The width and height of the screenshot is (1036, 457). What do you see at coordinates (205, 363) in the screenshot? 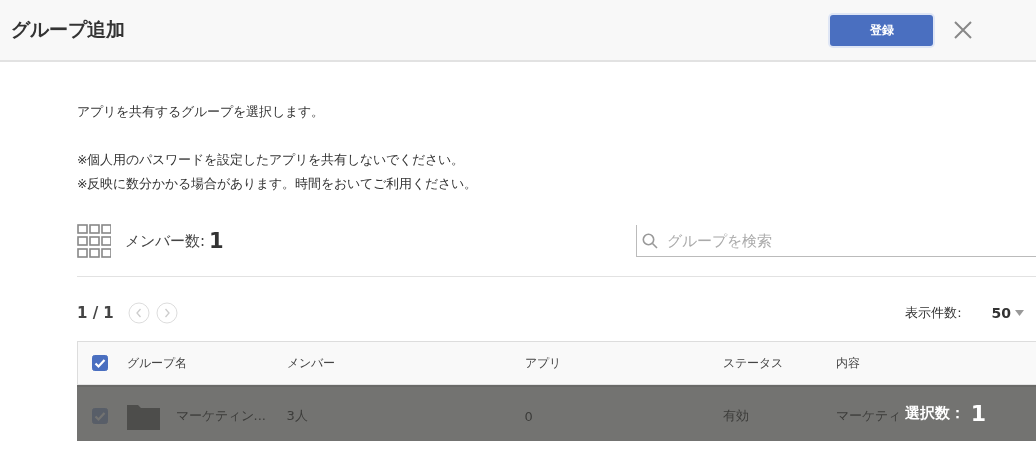
I see `column-header: グループ名` at bounding box center [205, 363].